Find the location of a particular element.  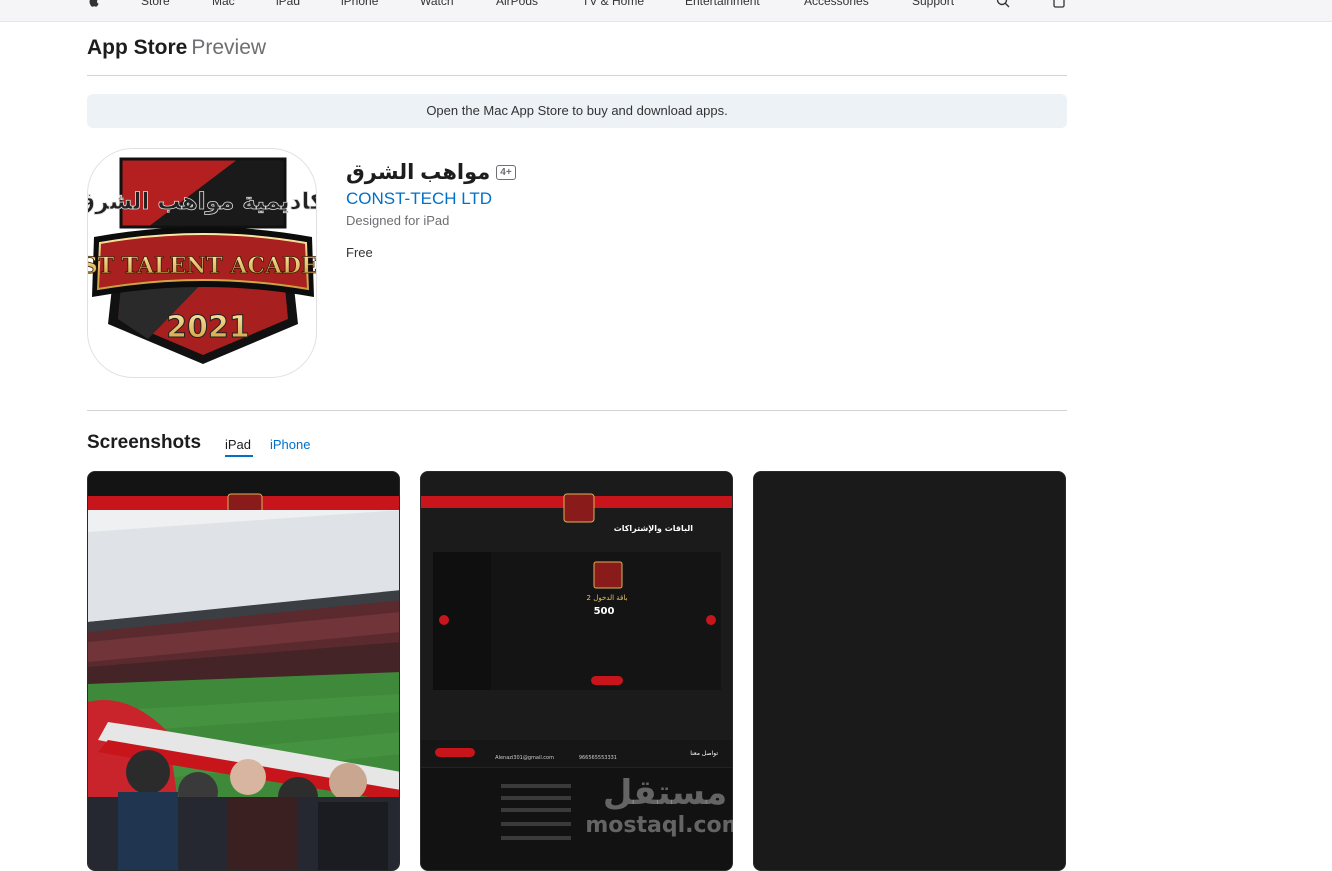

mostaql-watermark: مستقل mostaql.com is located at coordinates (664, 805).